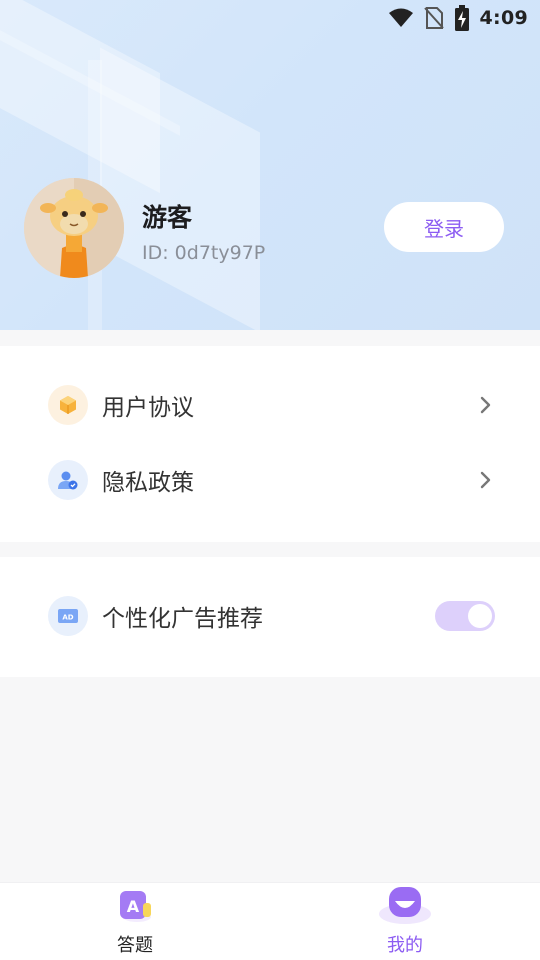 The height and width of the screenshot is (960, 540). What do you see at coordinates (204, 253) in the screenshot?
I see `profile-id: ID: 0d7ty97P` at bounding box center [204, 253].